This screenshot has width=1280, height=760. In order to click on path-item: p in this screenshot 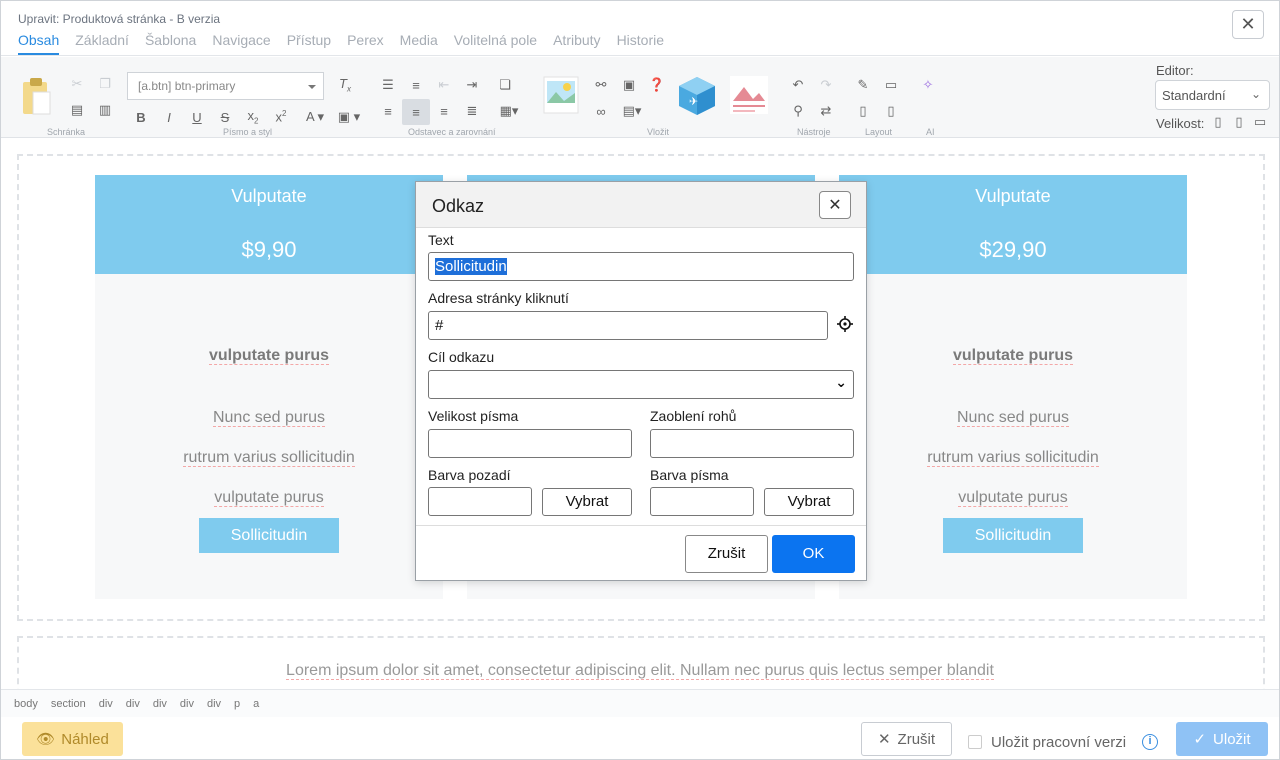, I will do `click(237, 704)`.